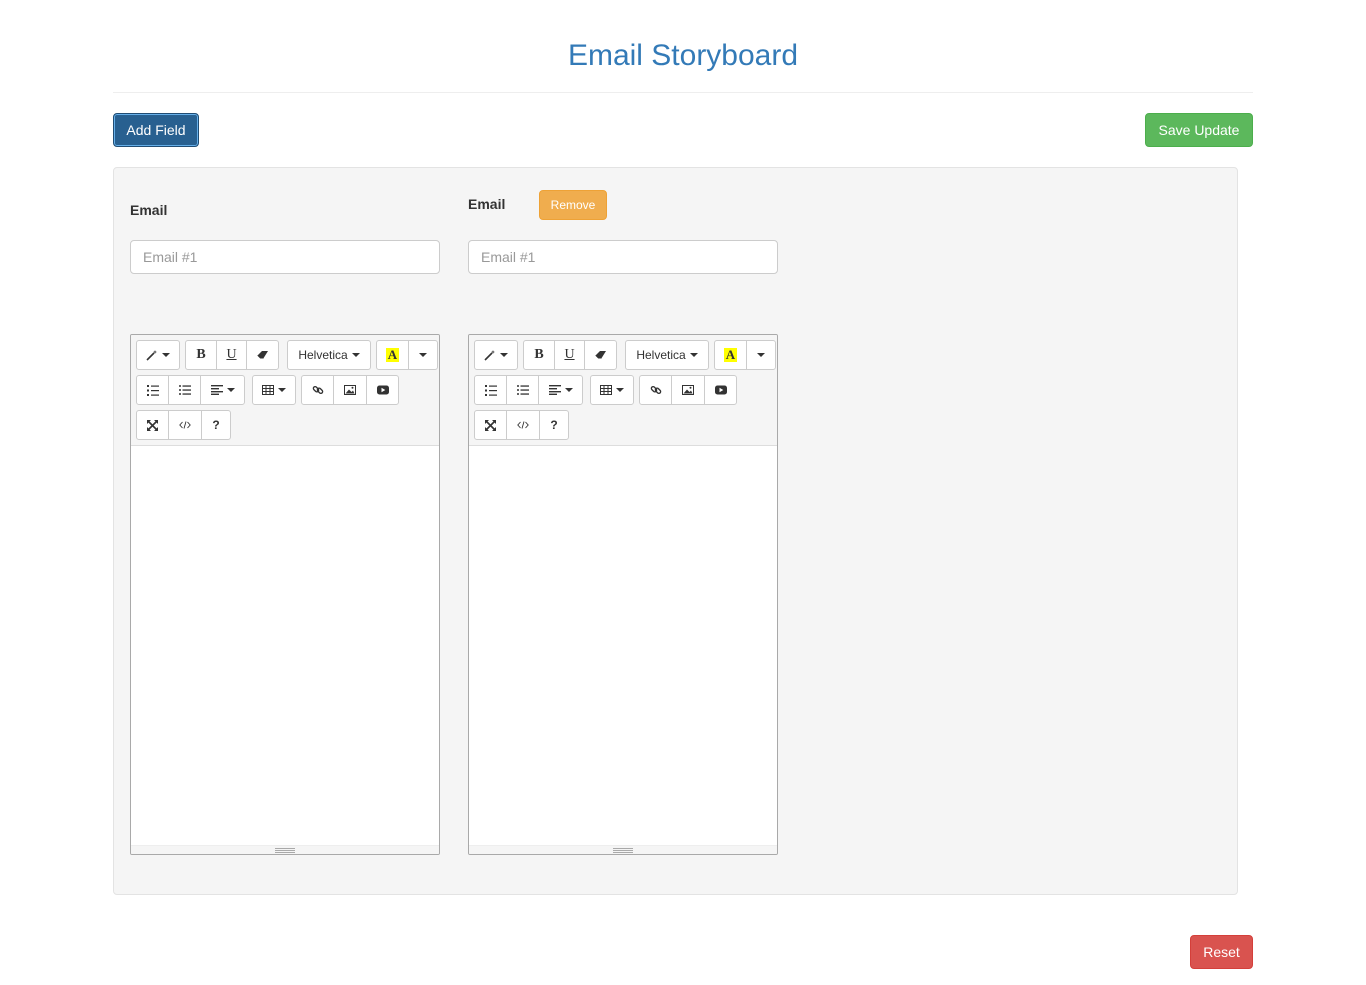  What do you see at coordinates (683, 92) in the screenshot?
I see `title-divider` at bounding box center [683, 92].